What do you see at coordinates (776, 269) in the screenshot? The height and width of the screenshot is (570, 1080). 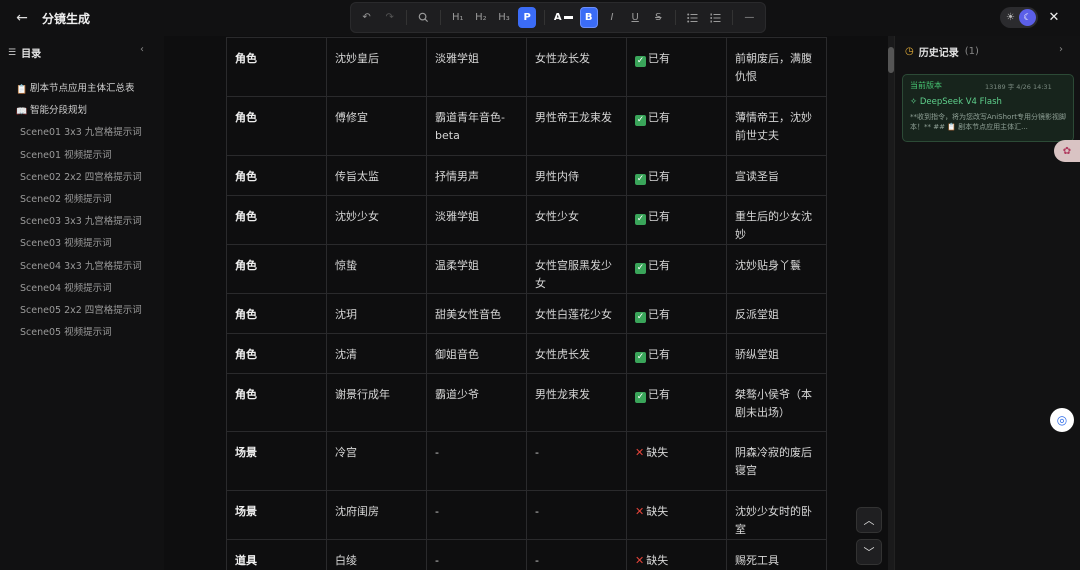 I see `description-cell: 沈妙贴身丫鬟` at bounding box center [776, 269].